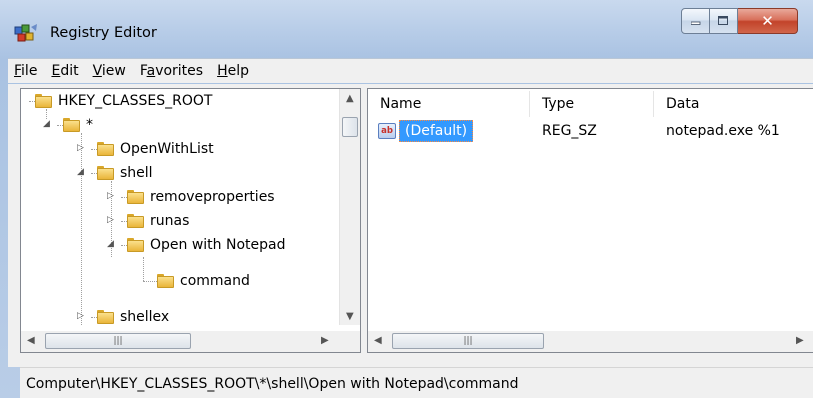  I want to click on menu-view: View, so click(110, 71).